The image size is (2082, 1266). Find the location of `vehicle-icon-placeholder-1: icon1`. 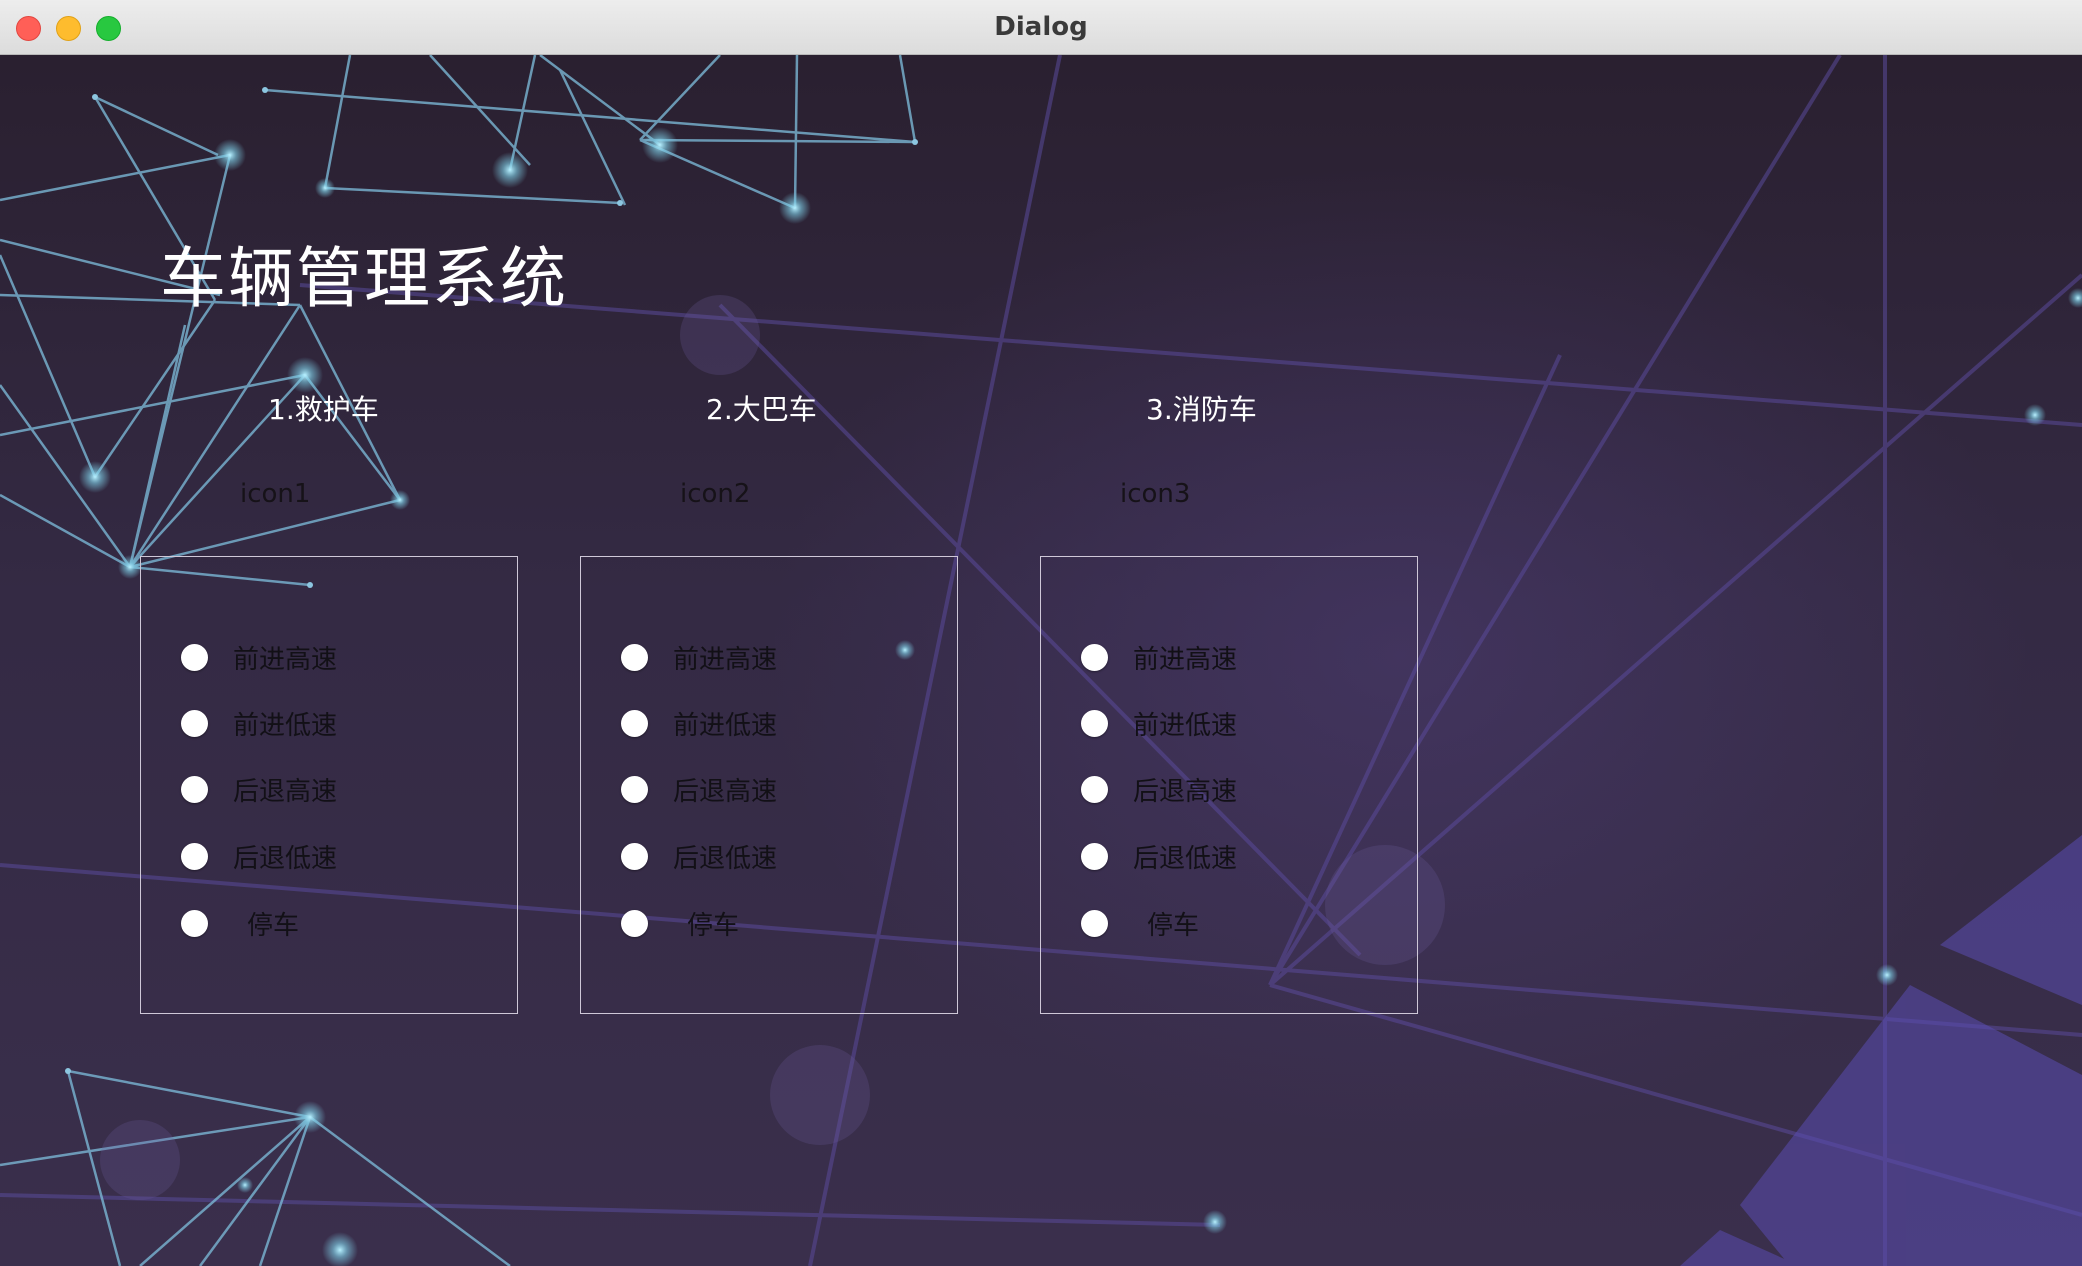

vehicle-icon-placeholder-1: icon1 is located at coordinates (275, 494).